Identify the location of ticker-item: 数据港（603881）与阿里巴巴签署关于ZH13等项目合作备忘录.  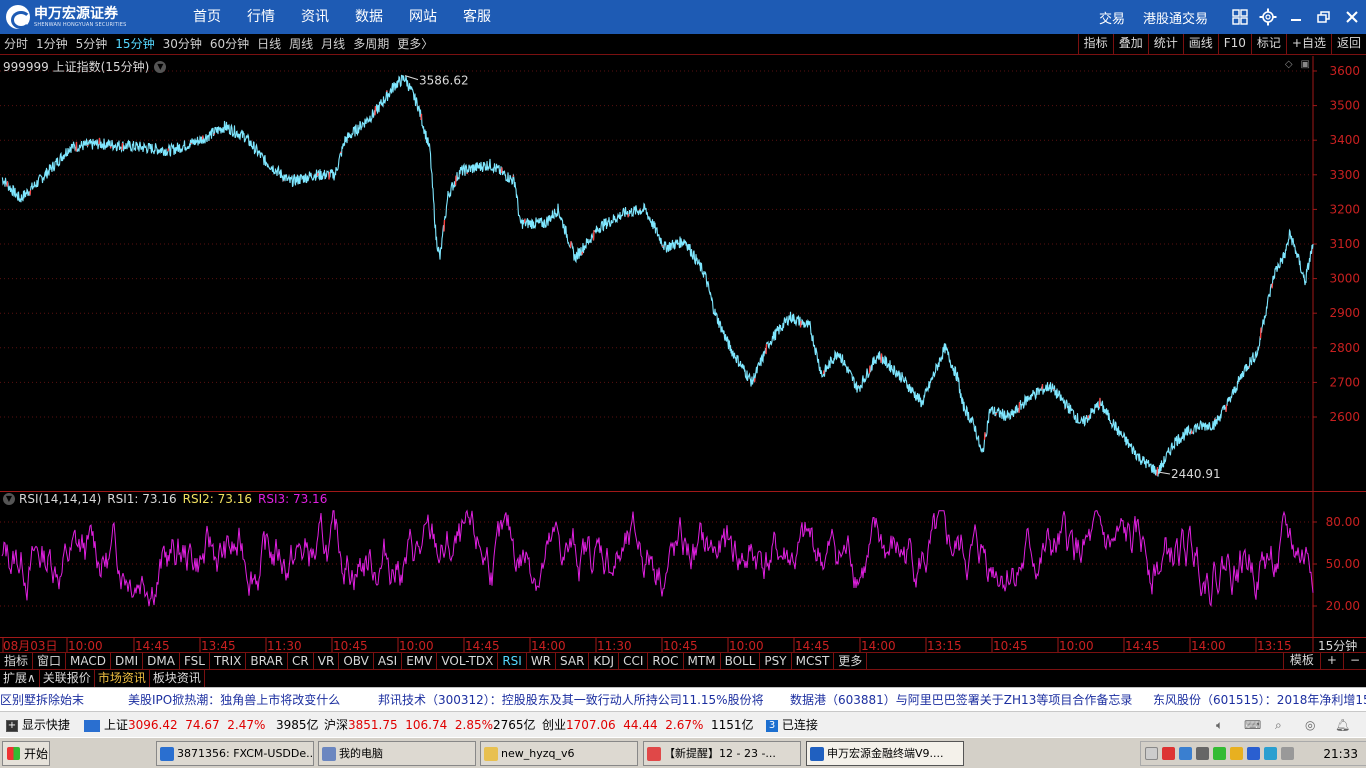
(961, 699).